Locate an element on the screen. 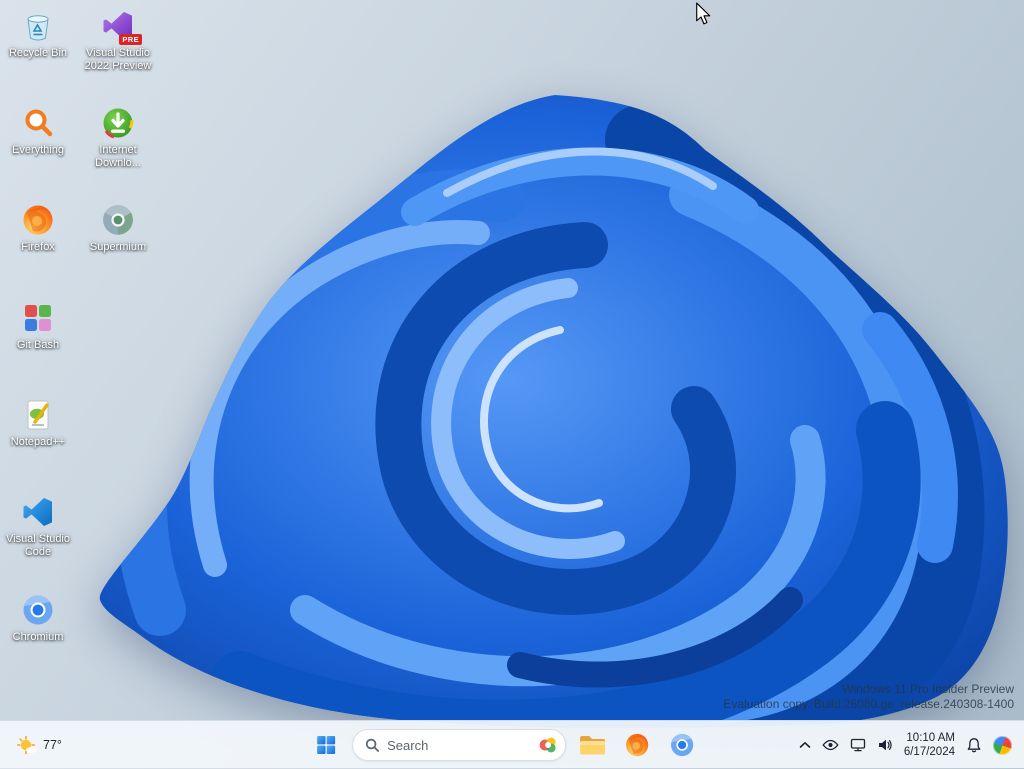 The width and height of the screenshot is (1024, 769). tray-date: 6/17/2024 is located at coordinates (929, 752).